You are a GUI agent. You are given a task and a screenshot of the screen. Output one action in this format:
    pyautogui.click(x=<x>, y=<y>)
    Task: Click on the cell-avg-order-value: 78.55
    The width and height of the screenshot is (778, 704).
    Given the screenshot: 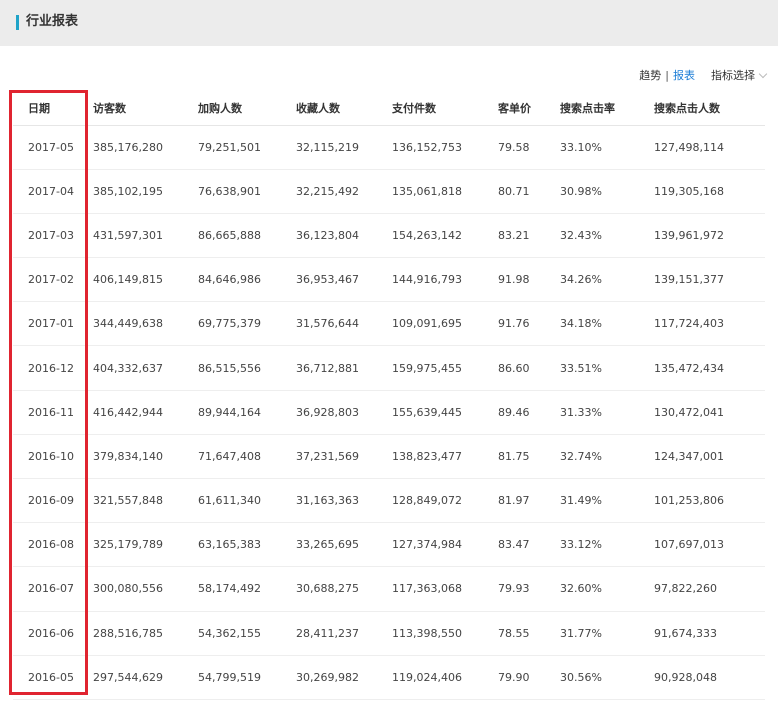 What is the action you would take?
    pyautogui.click(x=529, y=633)
    